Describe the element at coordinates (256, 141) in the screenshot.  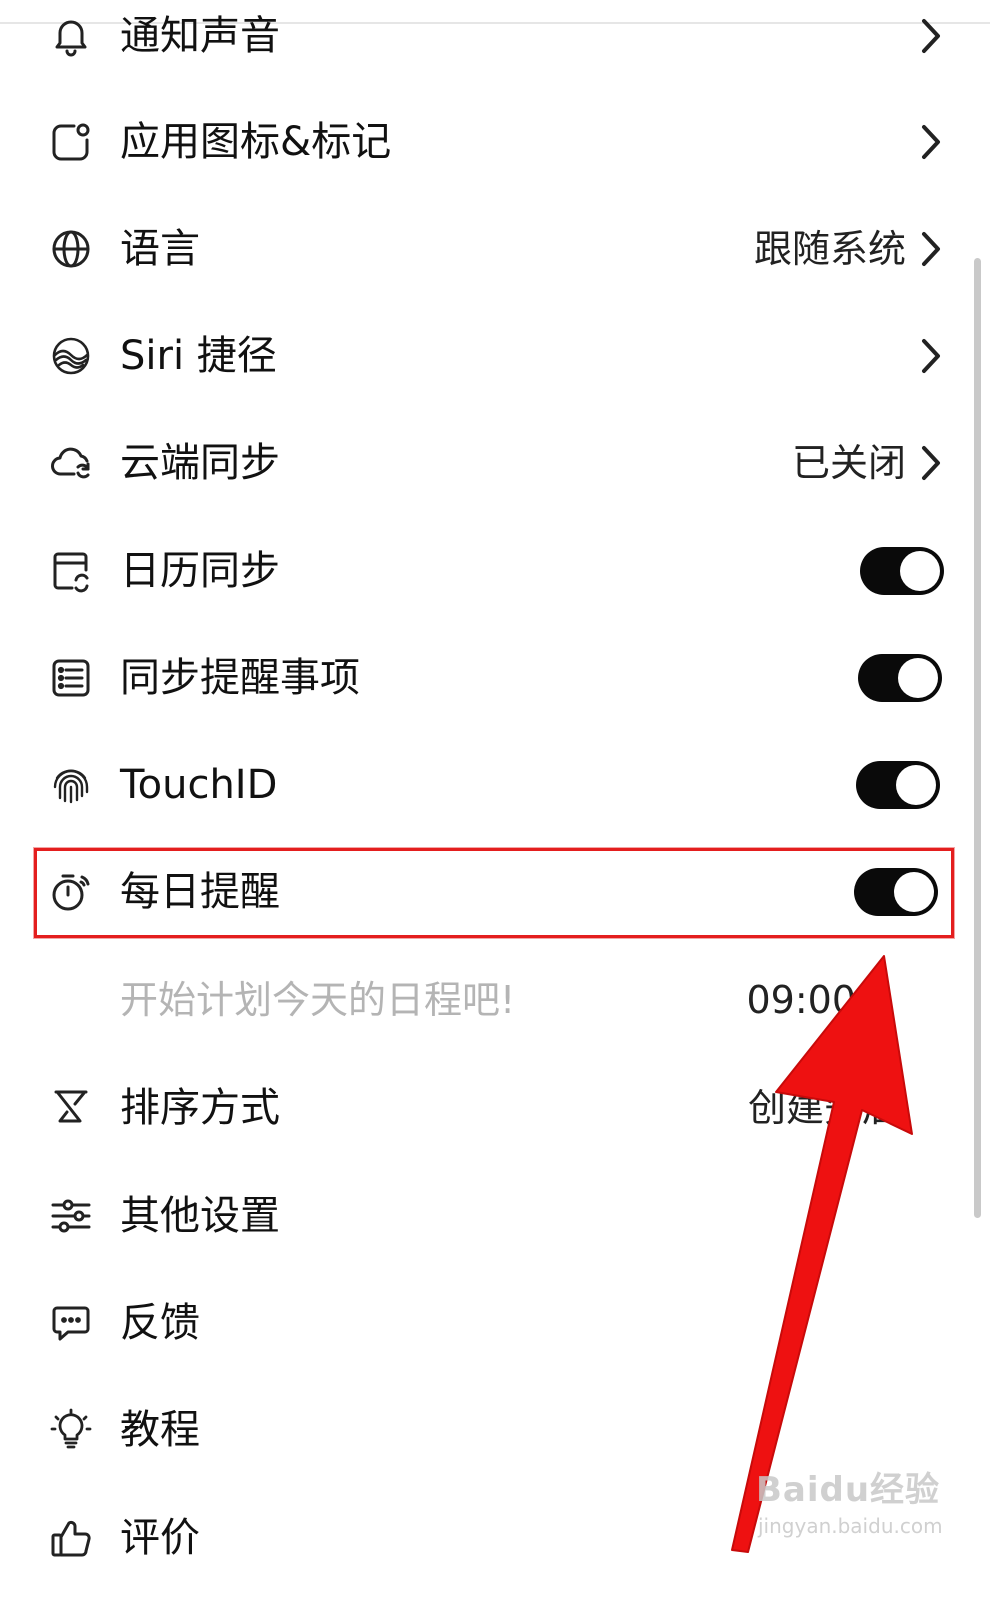
I see `settings-row-label: 应用图标&标记` at that location.